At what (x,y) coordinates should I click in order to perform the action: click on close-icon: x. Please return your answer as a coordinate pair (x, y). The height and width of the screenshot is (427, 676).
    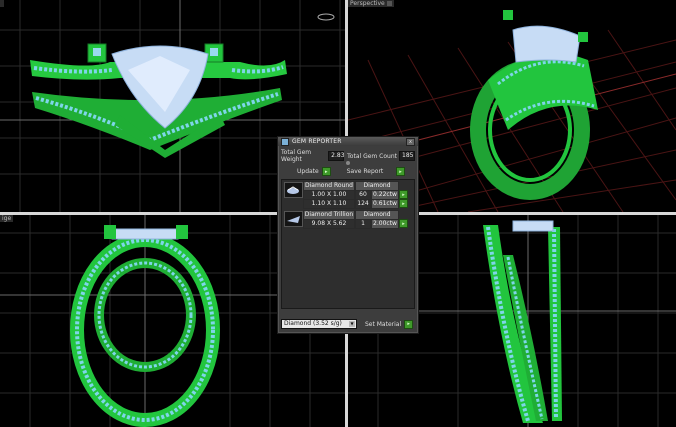
    Looking at the image, I should click on (410, 141).